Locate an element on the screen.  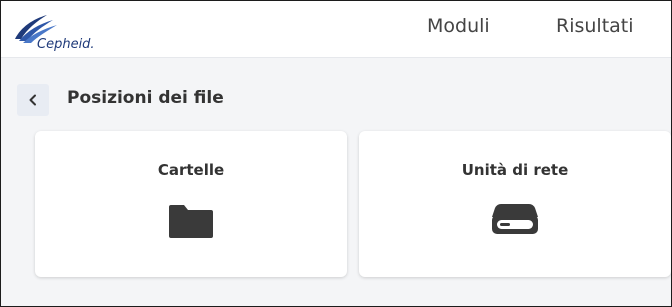
back-button is located at coordinates (33, 100).